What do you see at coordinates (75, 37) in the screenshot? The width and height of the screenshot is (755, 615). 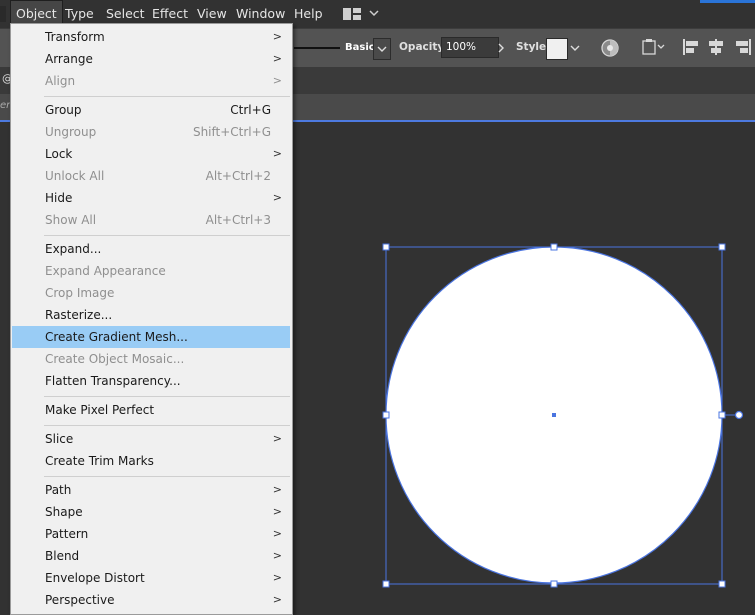 I see `menu-item-label: Transform` at bounding box center [75, 37].